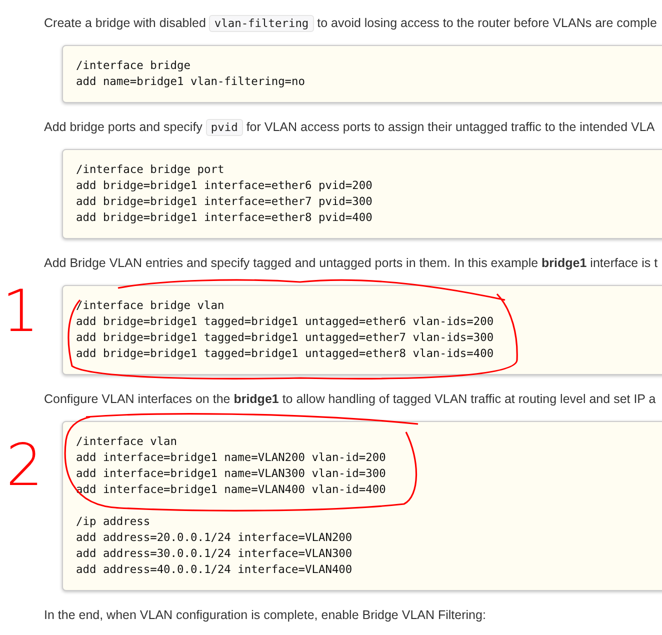  What do you see at coordinates (191, 82) in the screenshot?
I see `code-line: add name=bridge1 vlan-filtering=no` at bounding box center [191, 82].